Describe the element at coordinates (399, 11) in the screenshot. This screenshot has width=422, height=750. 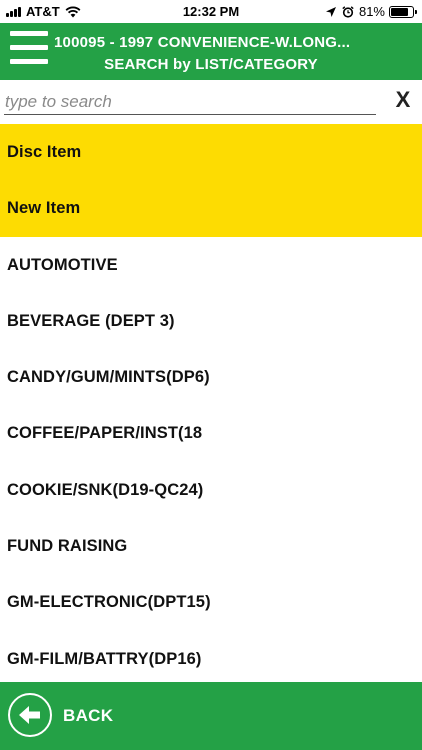
I see `battery-fill` at that location.